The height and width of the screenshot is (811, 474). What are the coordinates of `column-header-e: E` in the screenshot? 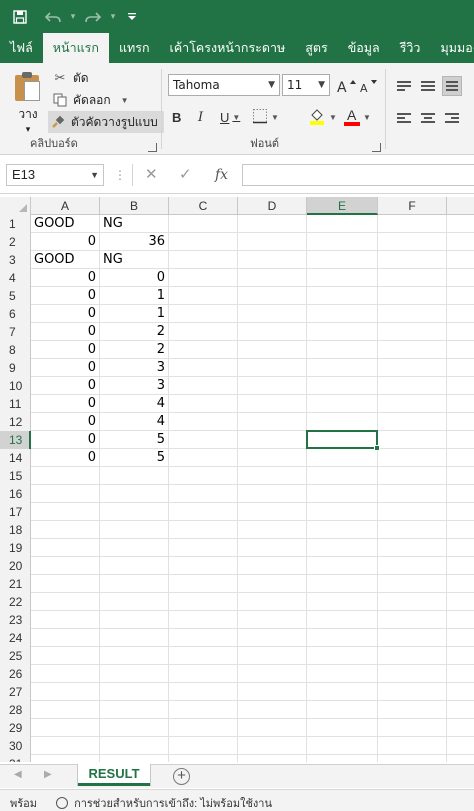 It's located at (342, 206).